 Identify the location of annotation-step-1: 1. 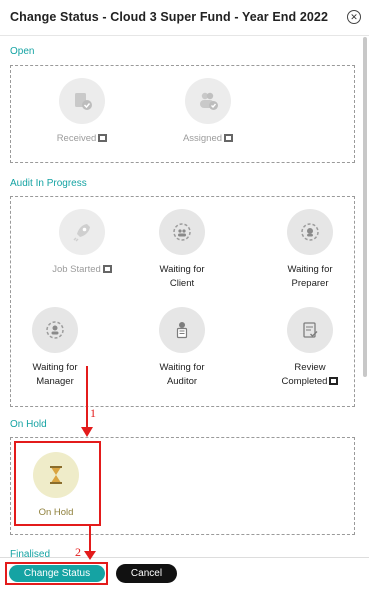
(93, 413).